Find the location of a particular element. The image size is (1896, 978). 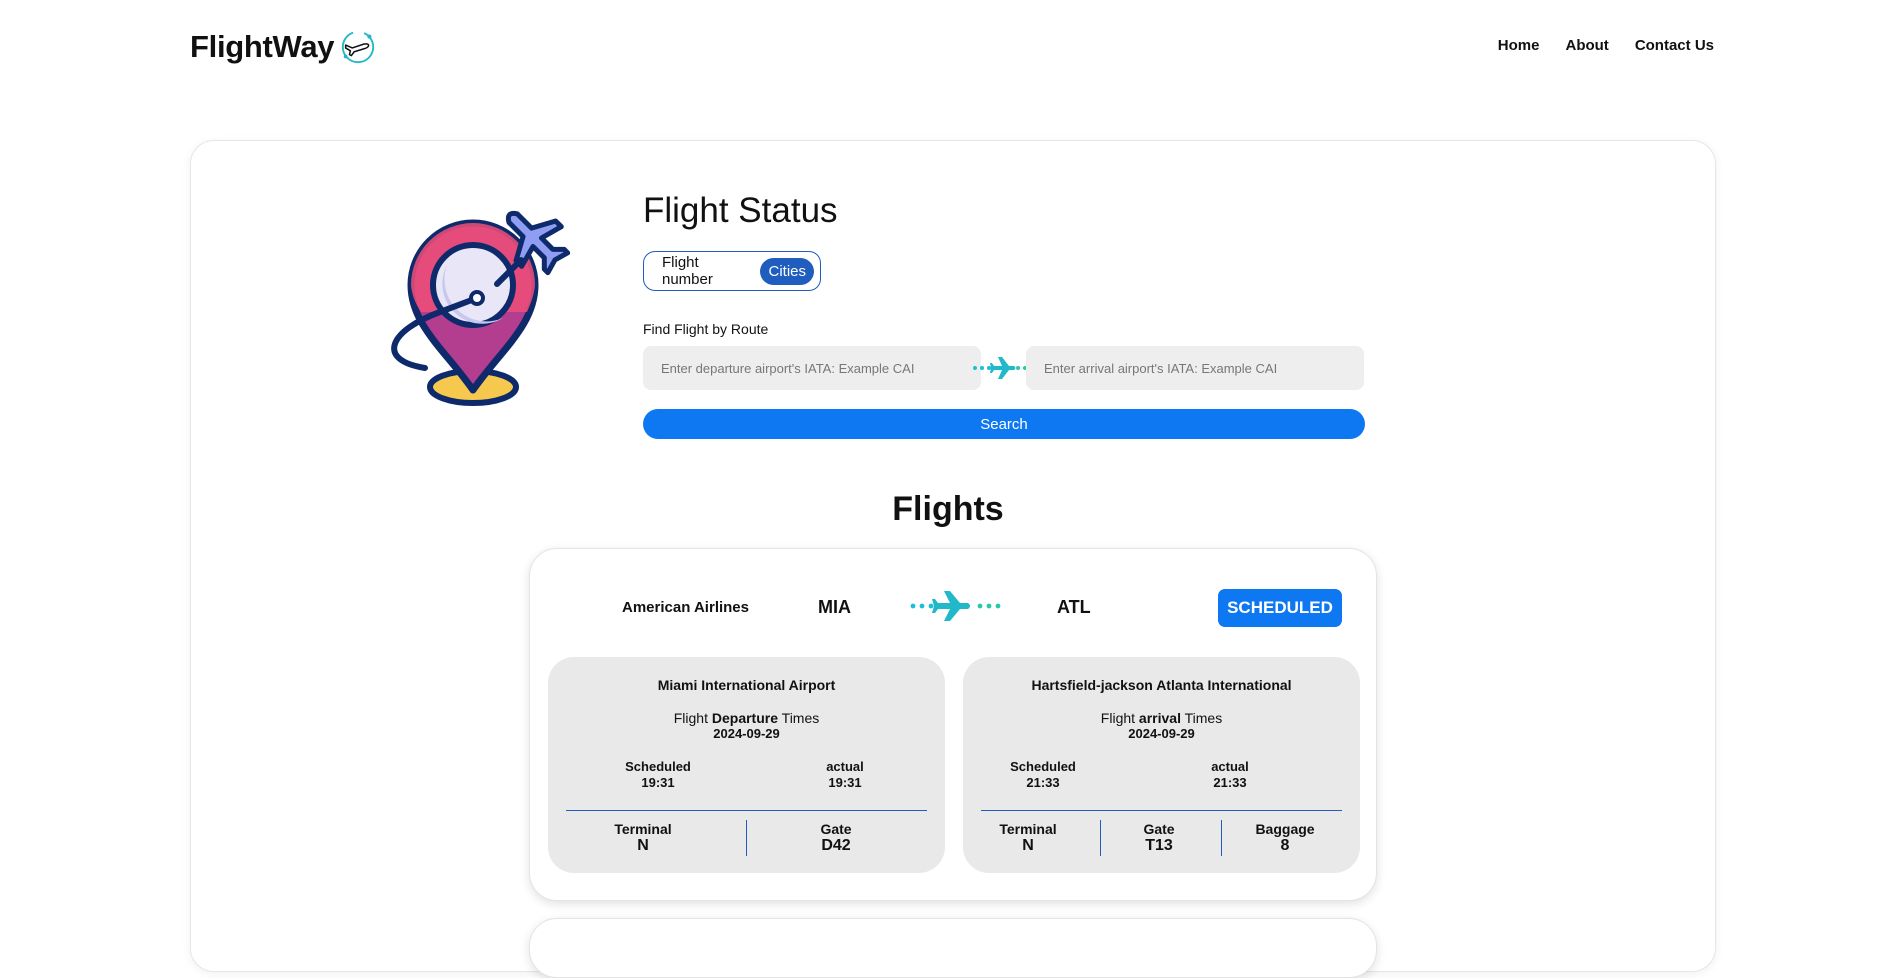

departure-terminal: Terminal N is located at coordinates (643, 838).